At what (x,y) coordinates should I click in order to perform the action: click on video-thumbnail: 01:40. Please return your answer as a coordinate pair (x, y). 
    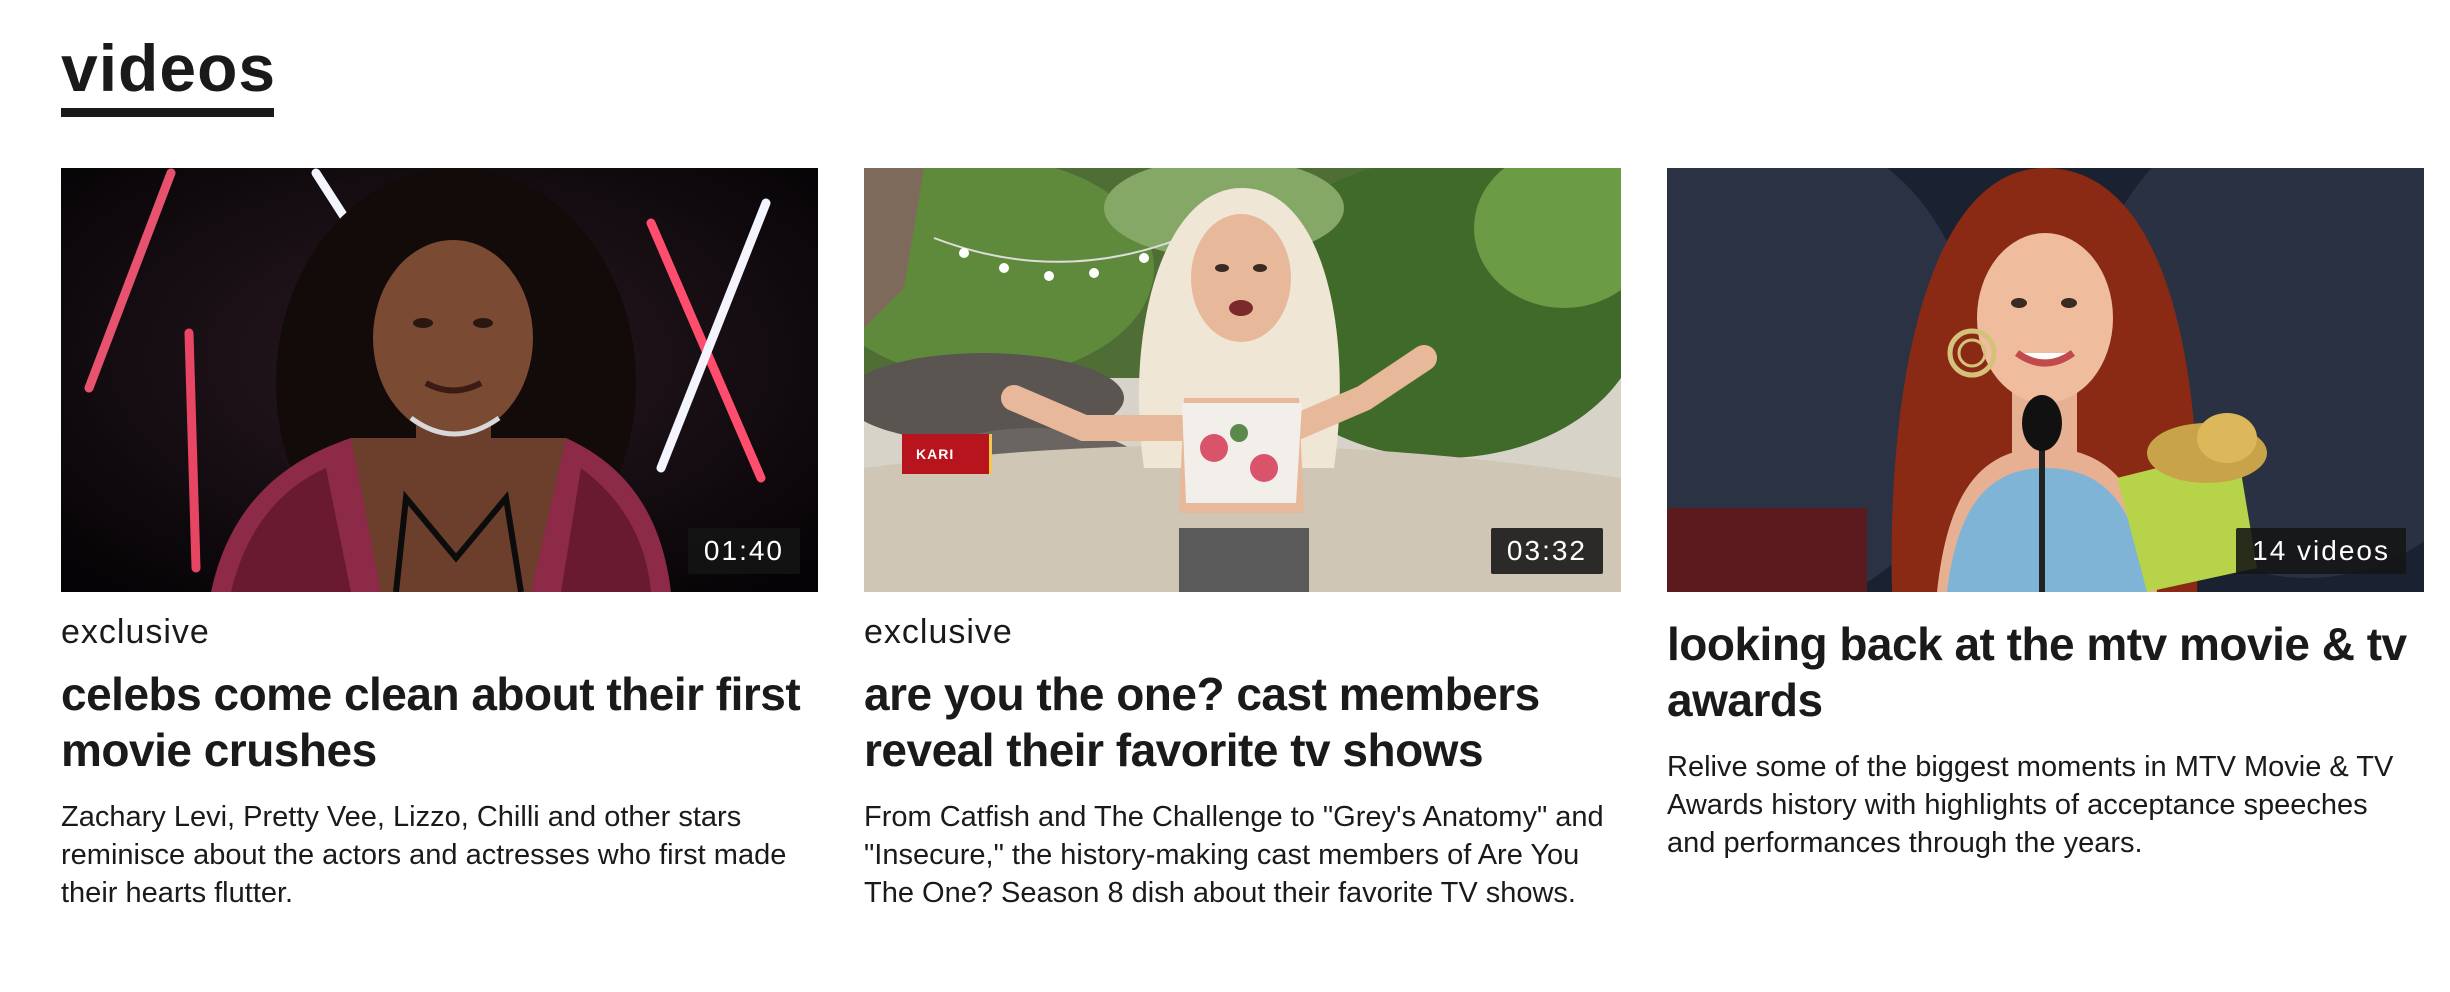
    Looking at the image, I should click on (439, 380).